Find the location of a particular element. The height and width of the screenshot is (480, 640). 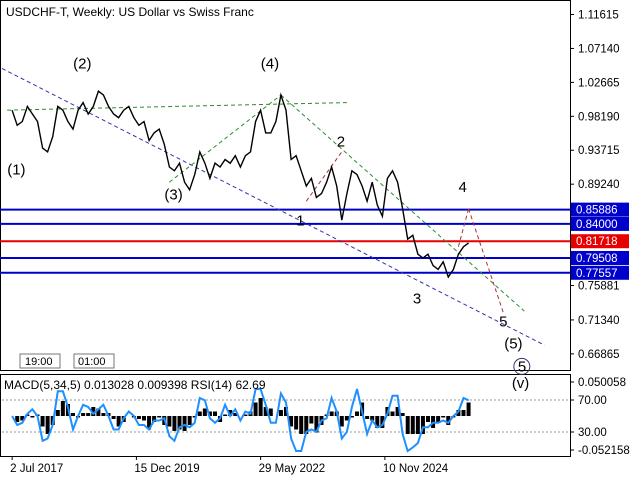

y-tick-label: 0.75881 is located at coordinates (599, 286).